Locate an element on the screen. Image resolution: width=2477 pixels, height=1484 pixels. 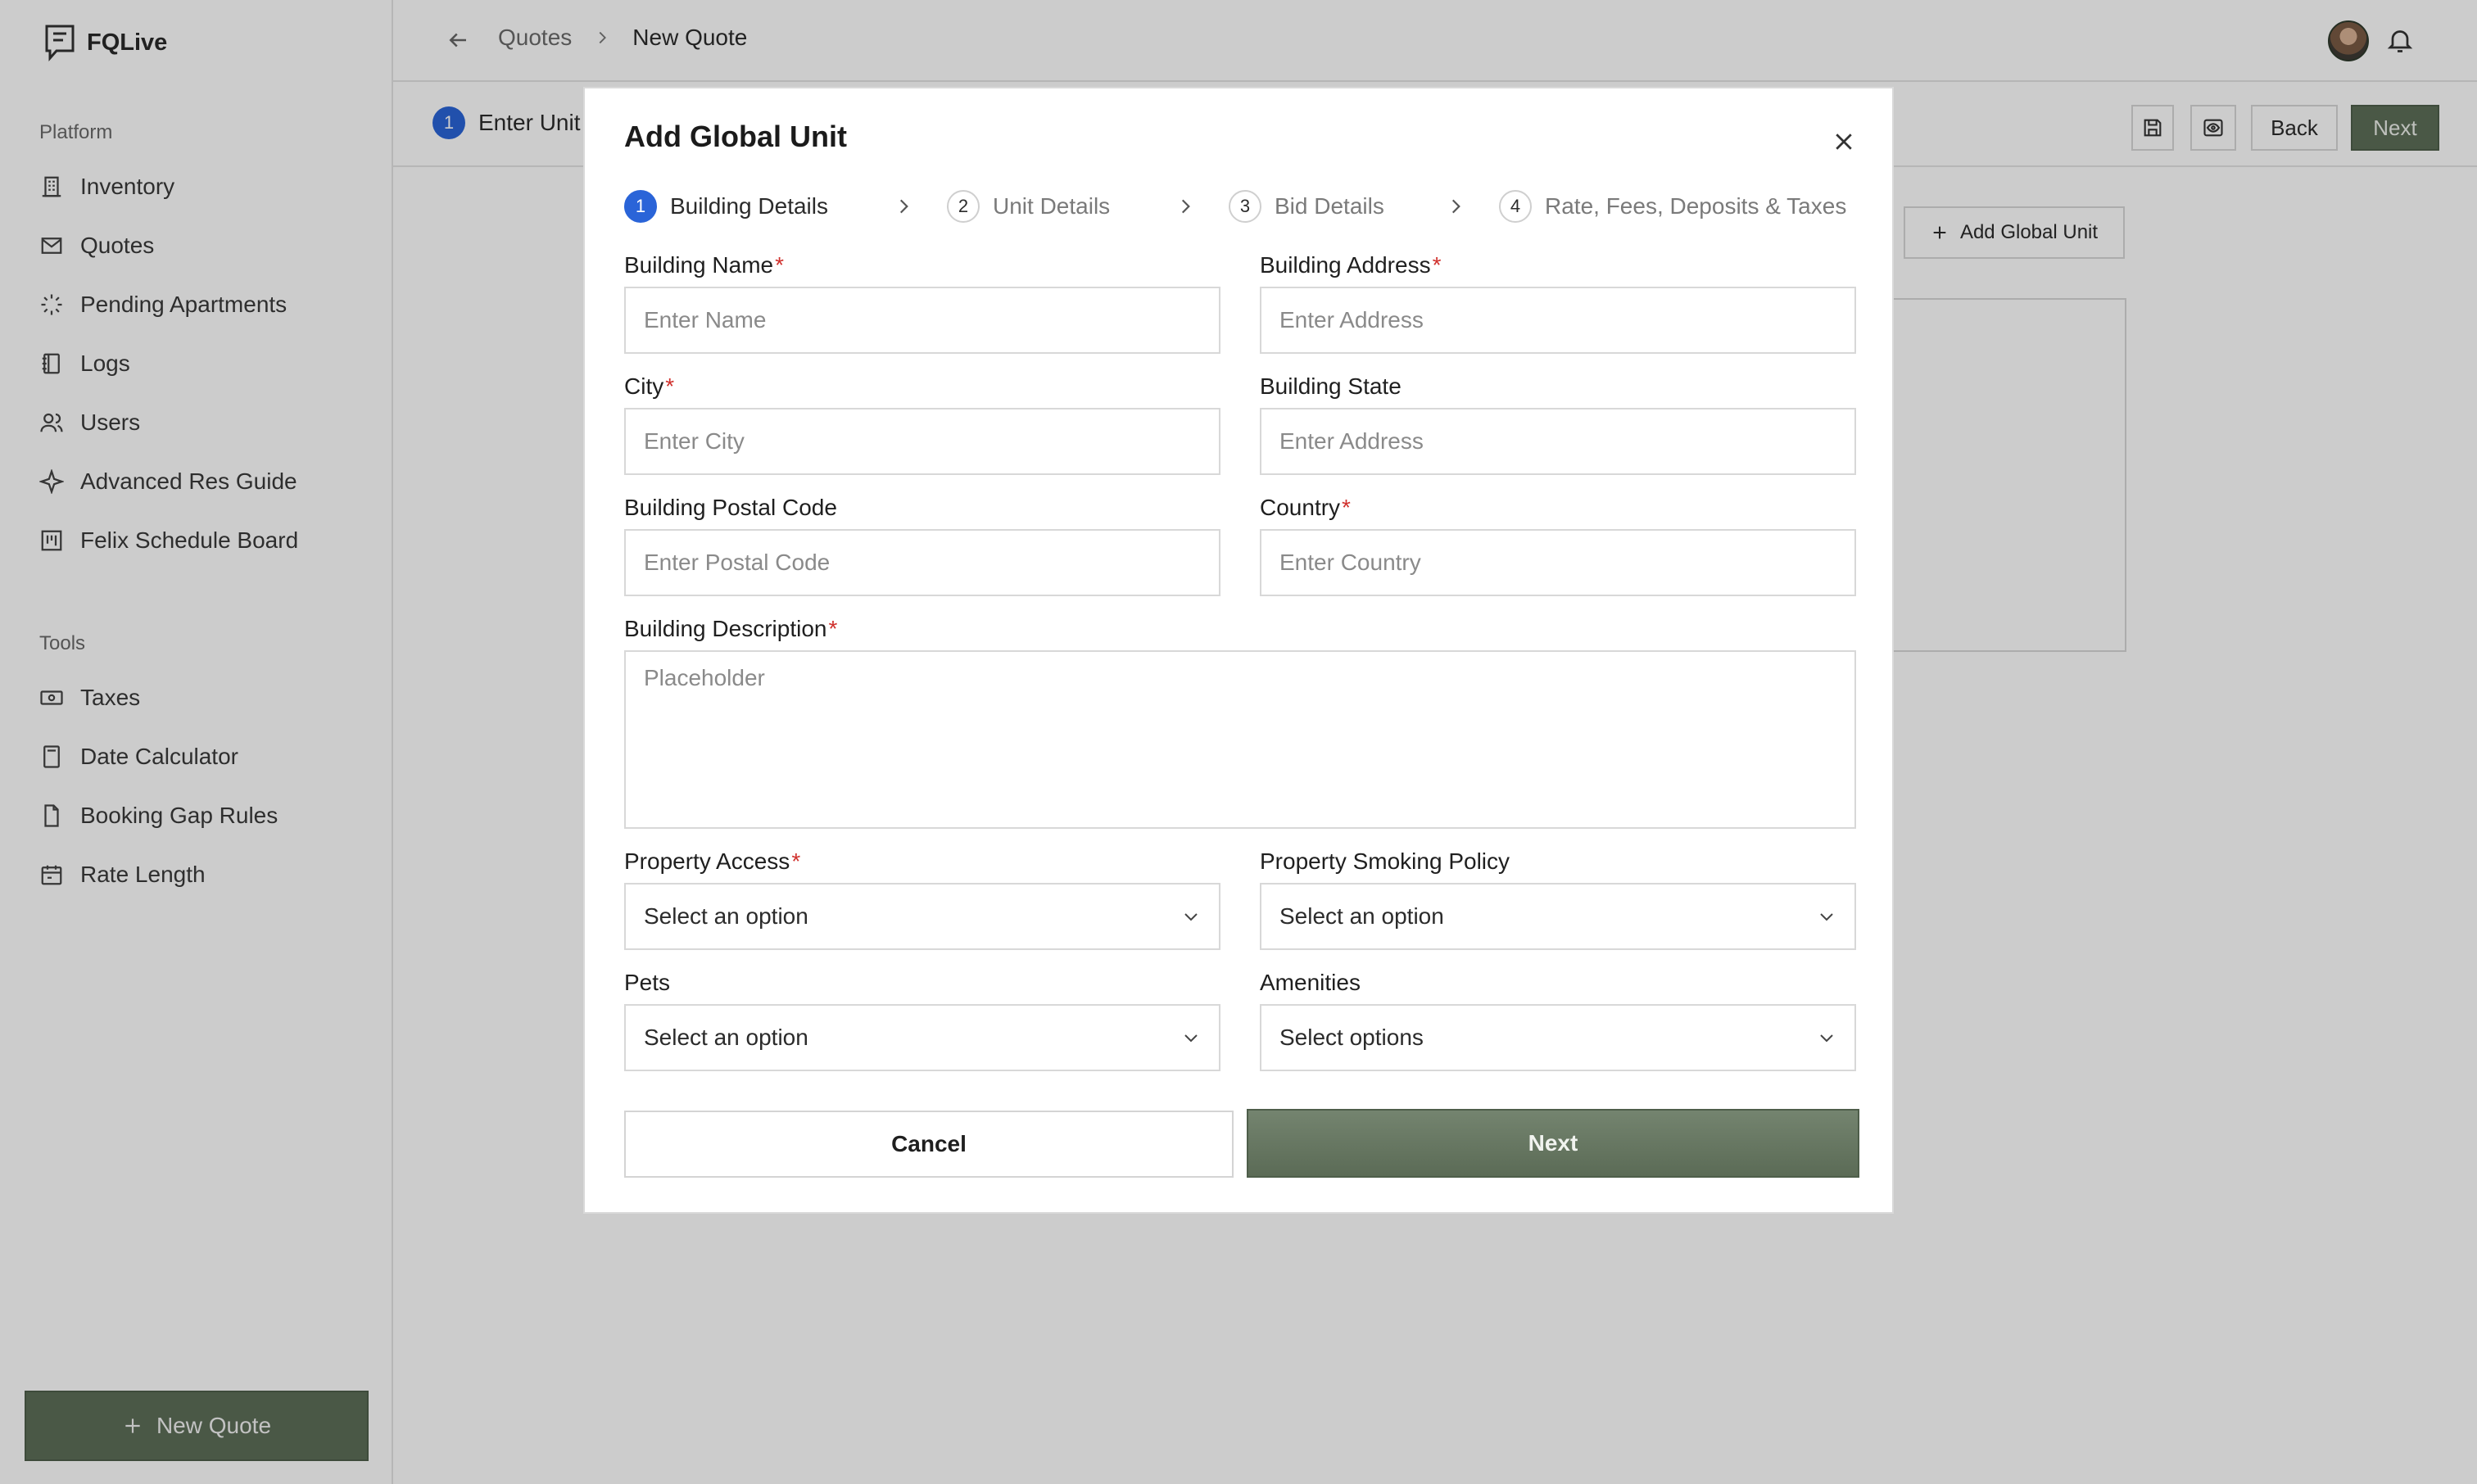
property-access-select: Select an option is located at coordinates (922, 917).